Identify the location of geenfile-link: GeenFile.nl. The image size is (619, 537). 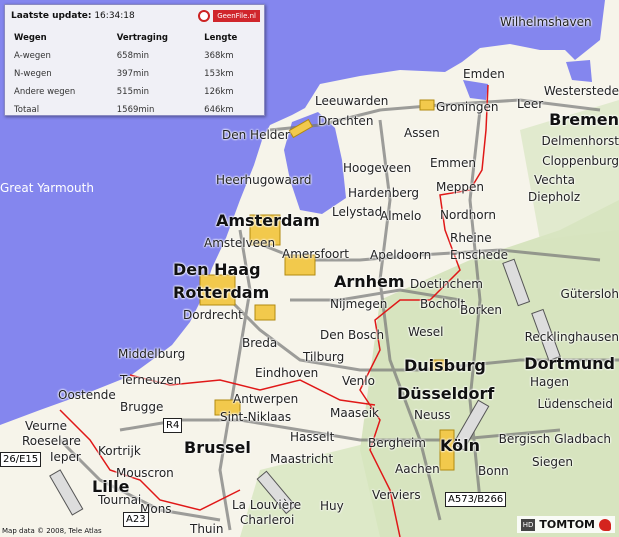
(229, 16).